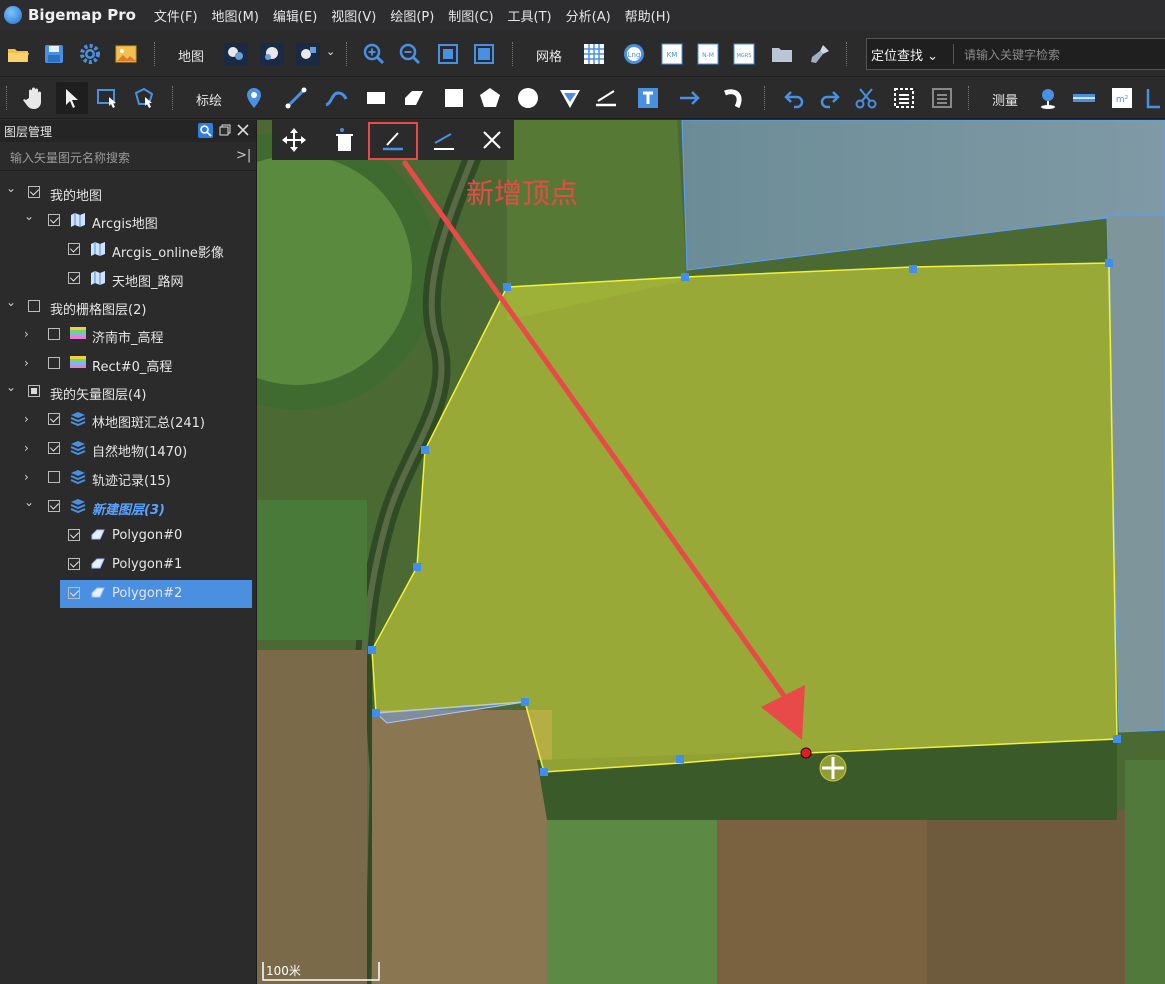  Describe the element at coordinates (570, 98) in the screenshot. I see `sector-icon` at that location.